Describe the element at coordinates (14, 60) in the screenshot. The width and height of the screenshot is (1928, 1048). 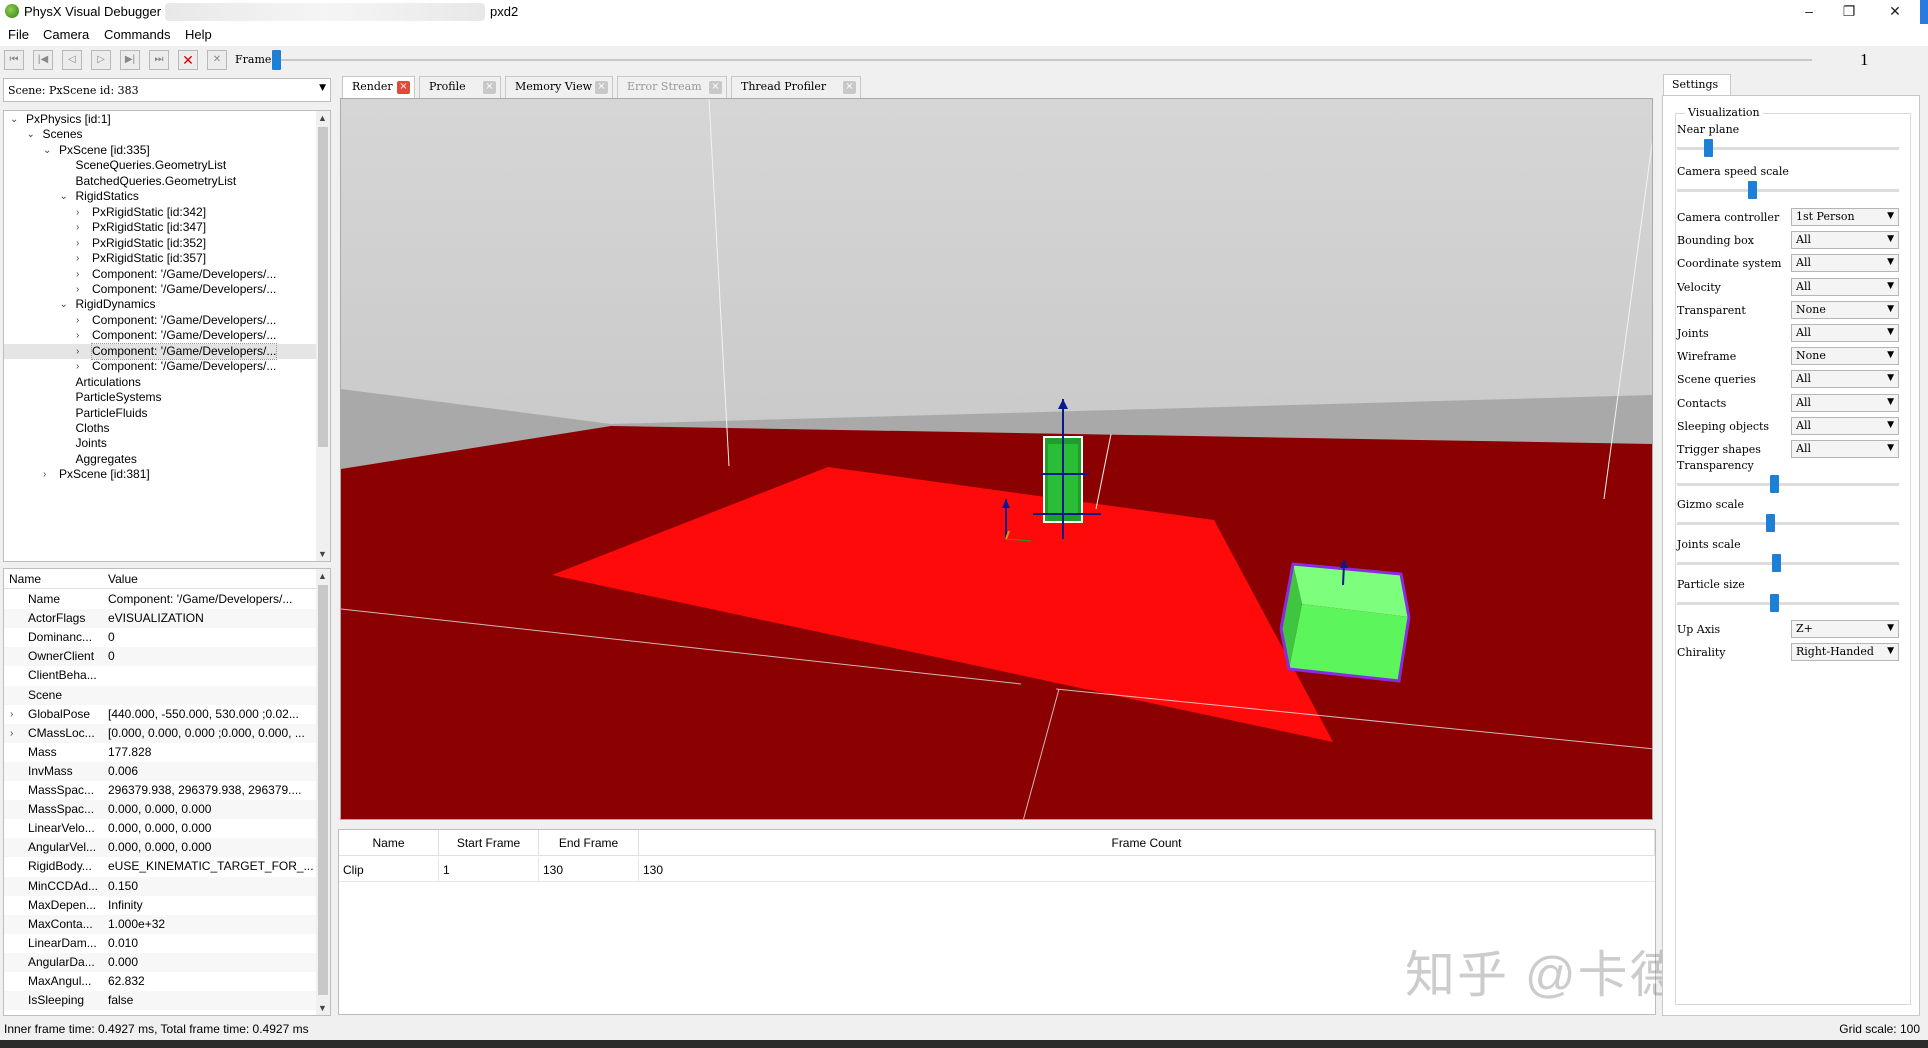
I see `first-frame-icon: ⏮` at that location.